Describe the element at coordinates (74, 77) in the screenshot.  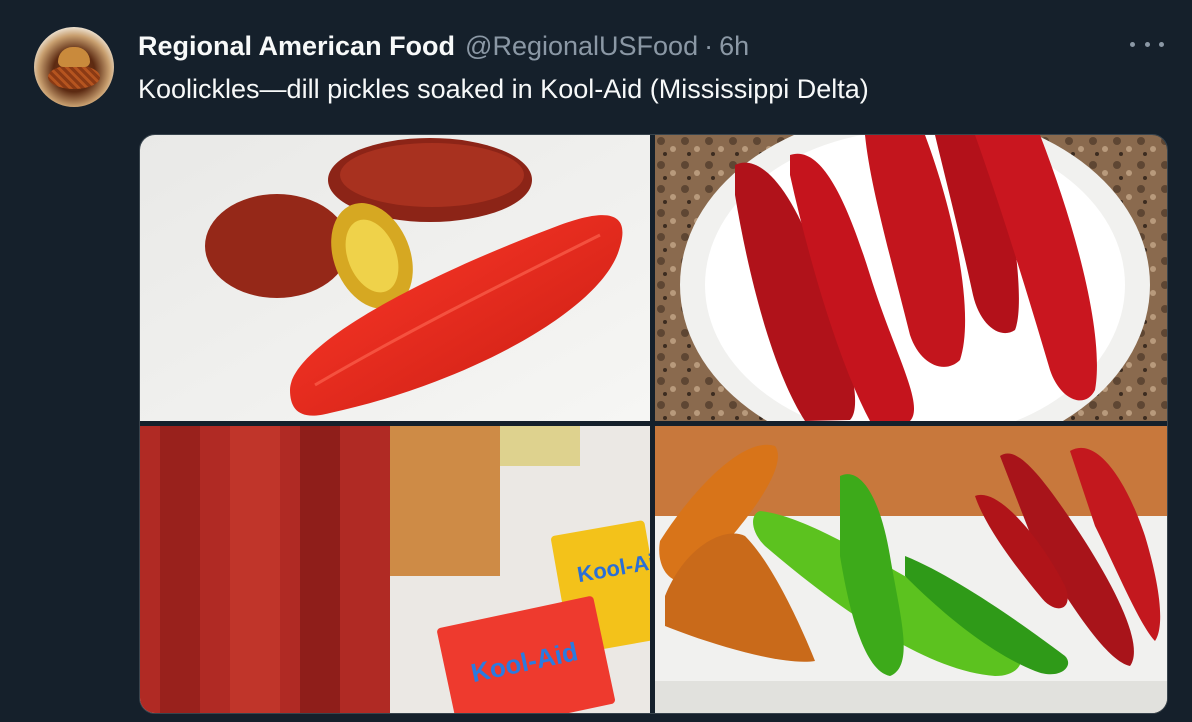
I see `avatar-food-image` at that location.